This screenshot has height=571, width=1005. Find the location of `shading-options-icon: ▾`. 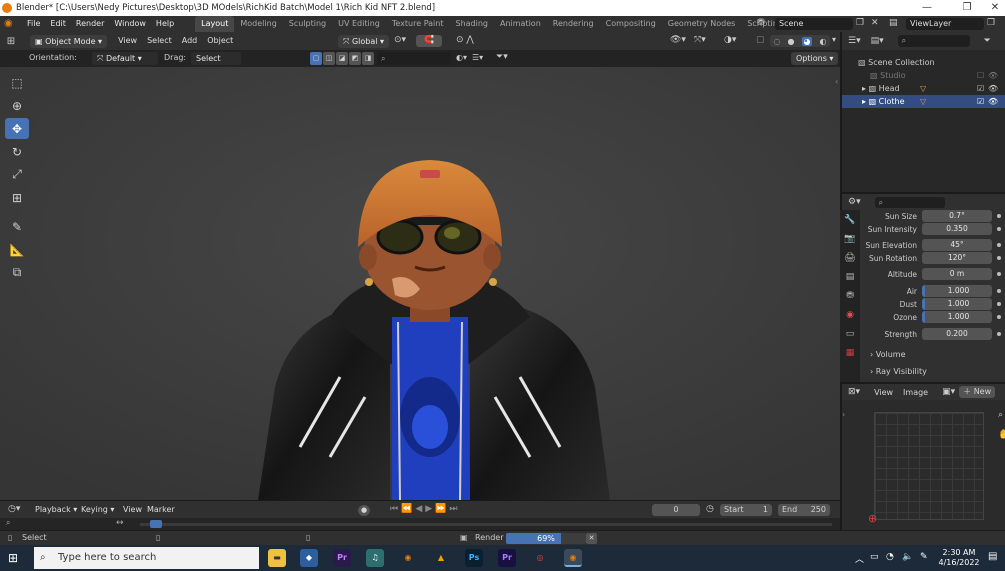

shading-options-icon: ▾ is located at coordinates (834, 39).